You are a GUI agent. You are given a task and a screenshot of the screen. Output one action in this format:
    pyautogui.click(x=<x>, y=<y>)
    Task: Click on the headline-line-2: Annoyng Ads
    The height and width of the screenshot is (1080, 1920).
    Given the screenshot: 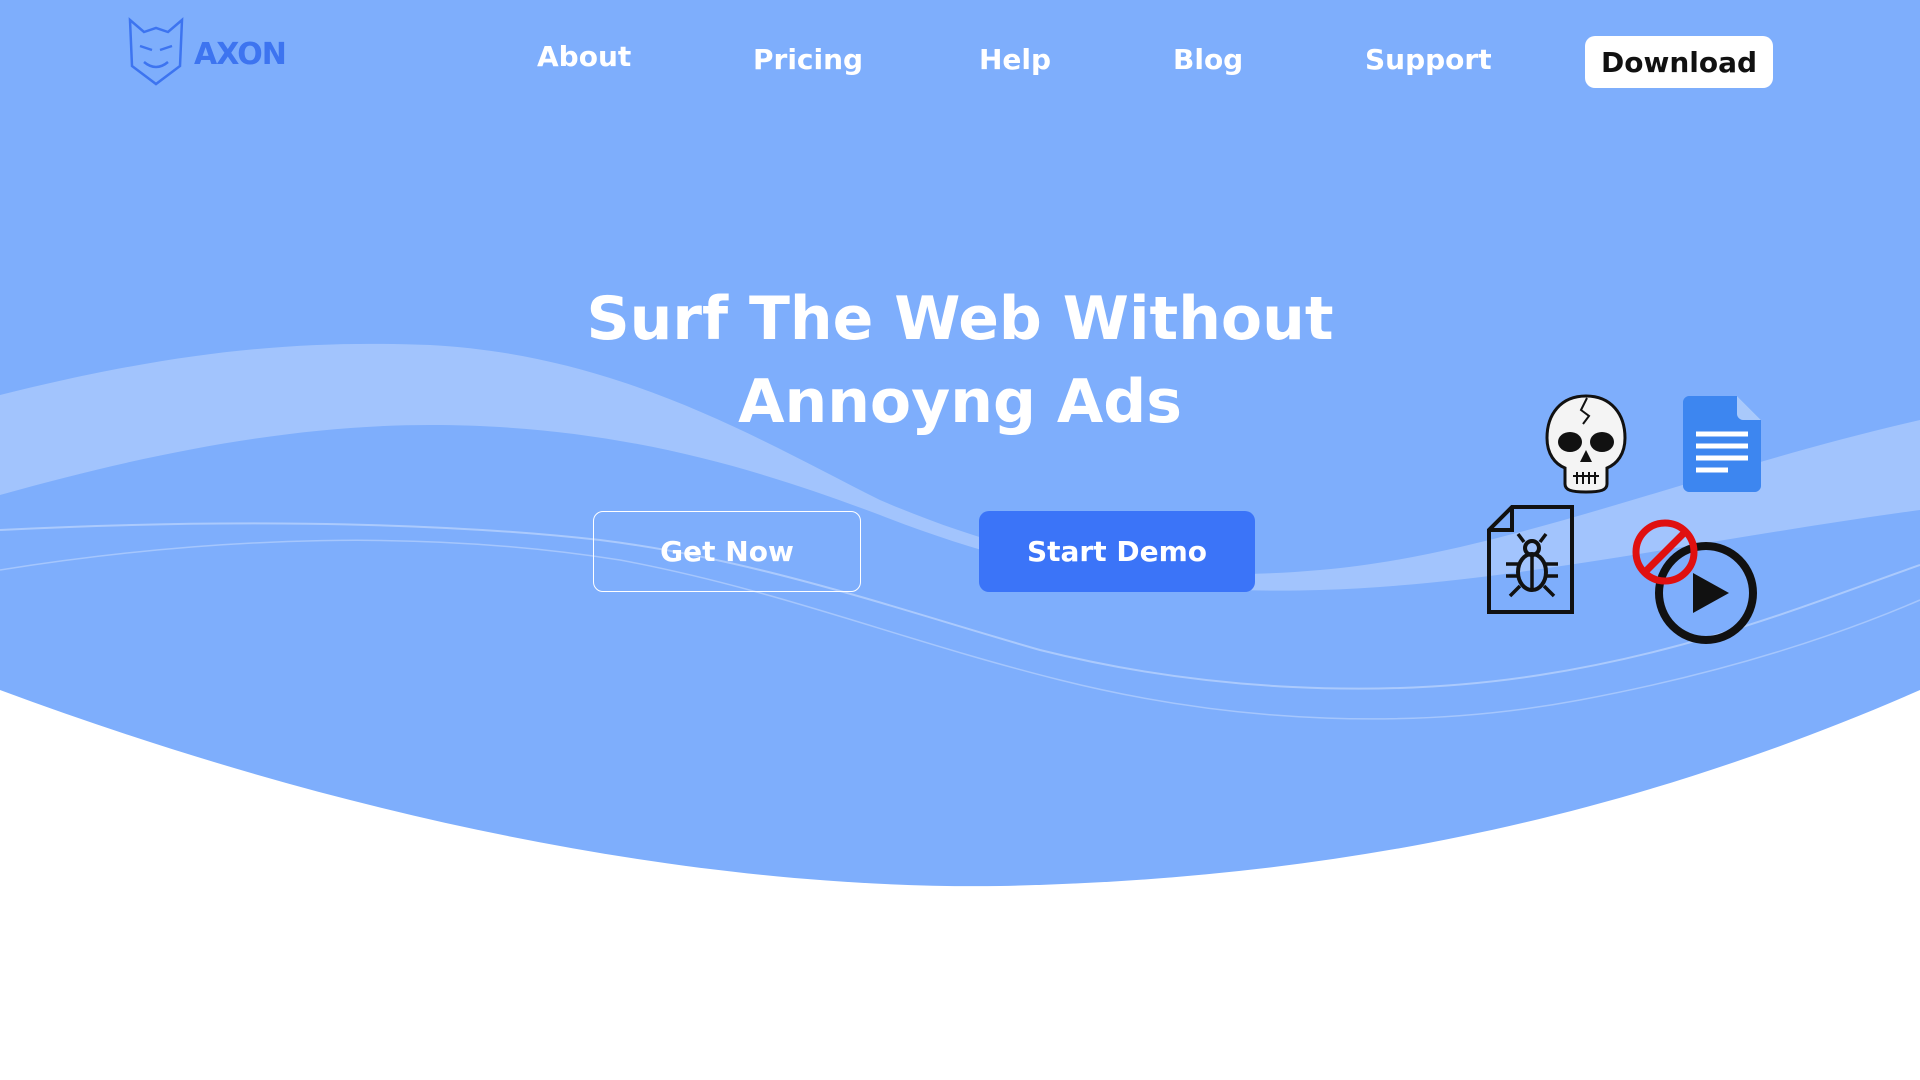 What is the action you would take?
    pyautogui.click(x=960, y=402)
    